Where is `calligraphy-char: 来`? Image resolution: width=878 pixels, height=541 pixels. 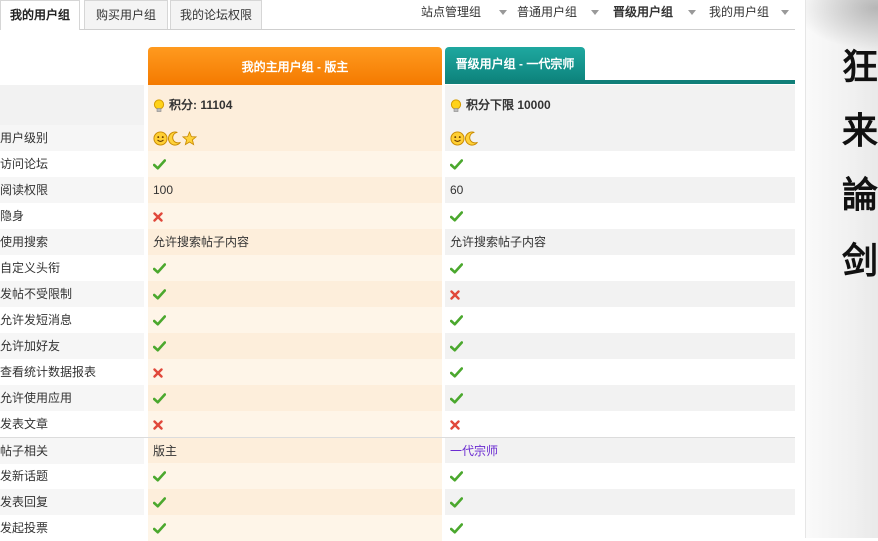 calligraphy-char: 来 is located at coordinates (859, 131).